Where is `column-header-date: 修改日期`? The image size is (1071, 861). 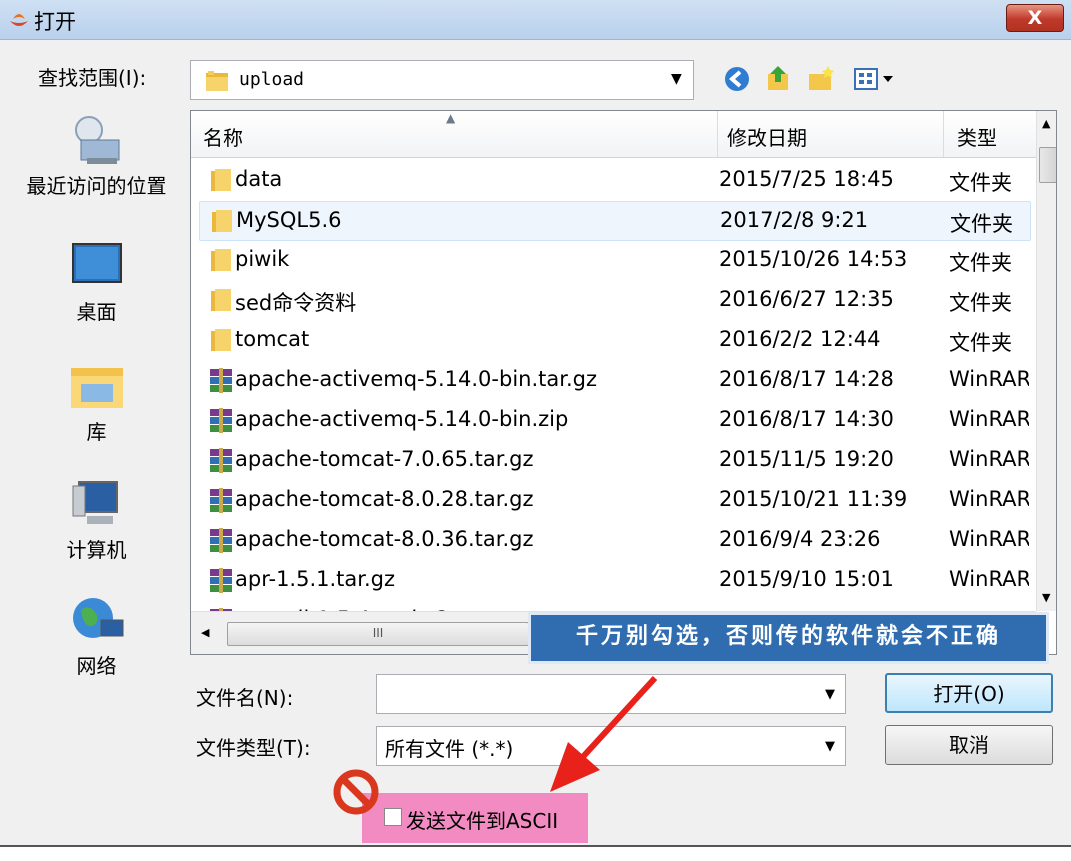
column-header-date: 修改日期 is located at coordinates (767, 136).